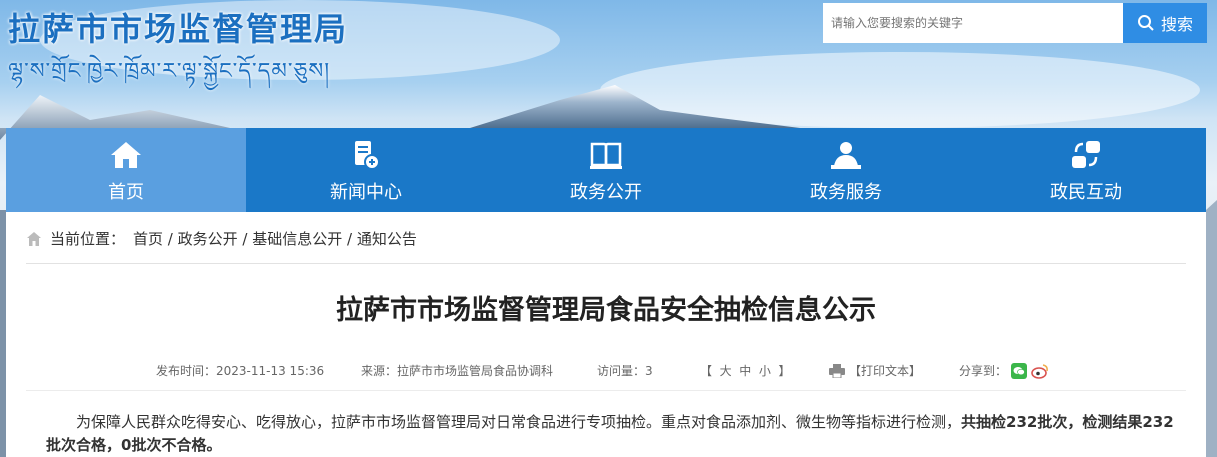  Describe the element at coordinates (606, 310) in the screenshot. I see `article-title: 拉萨市市场监督管理局食品安全抽检信息公示` at that location.